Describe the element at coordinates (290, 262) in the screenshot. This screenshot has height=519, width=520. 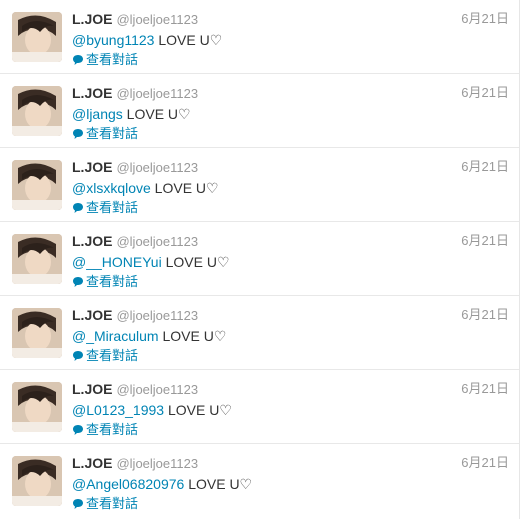
I see `tweet-text: @__HONEYui LOVE U♡` at that location.